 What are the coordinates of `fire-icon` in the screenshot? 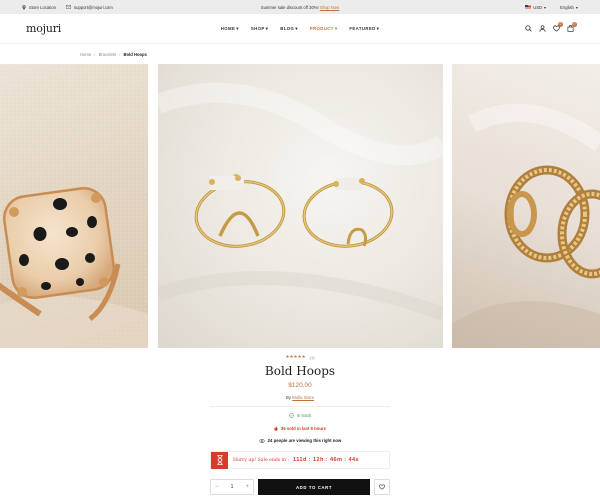 It's located at (276, 428).